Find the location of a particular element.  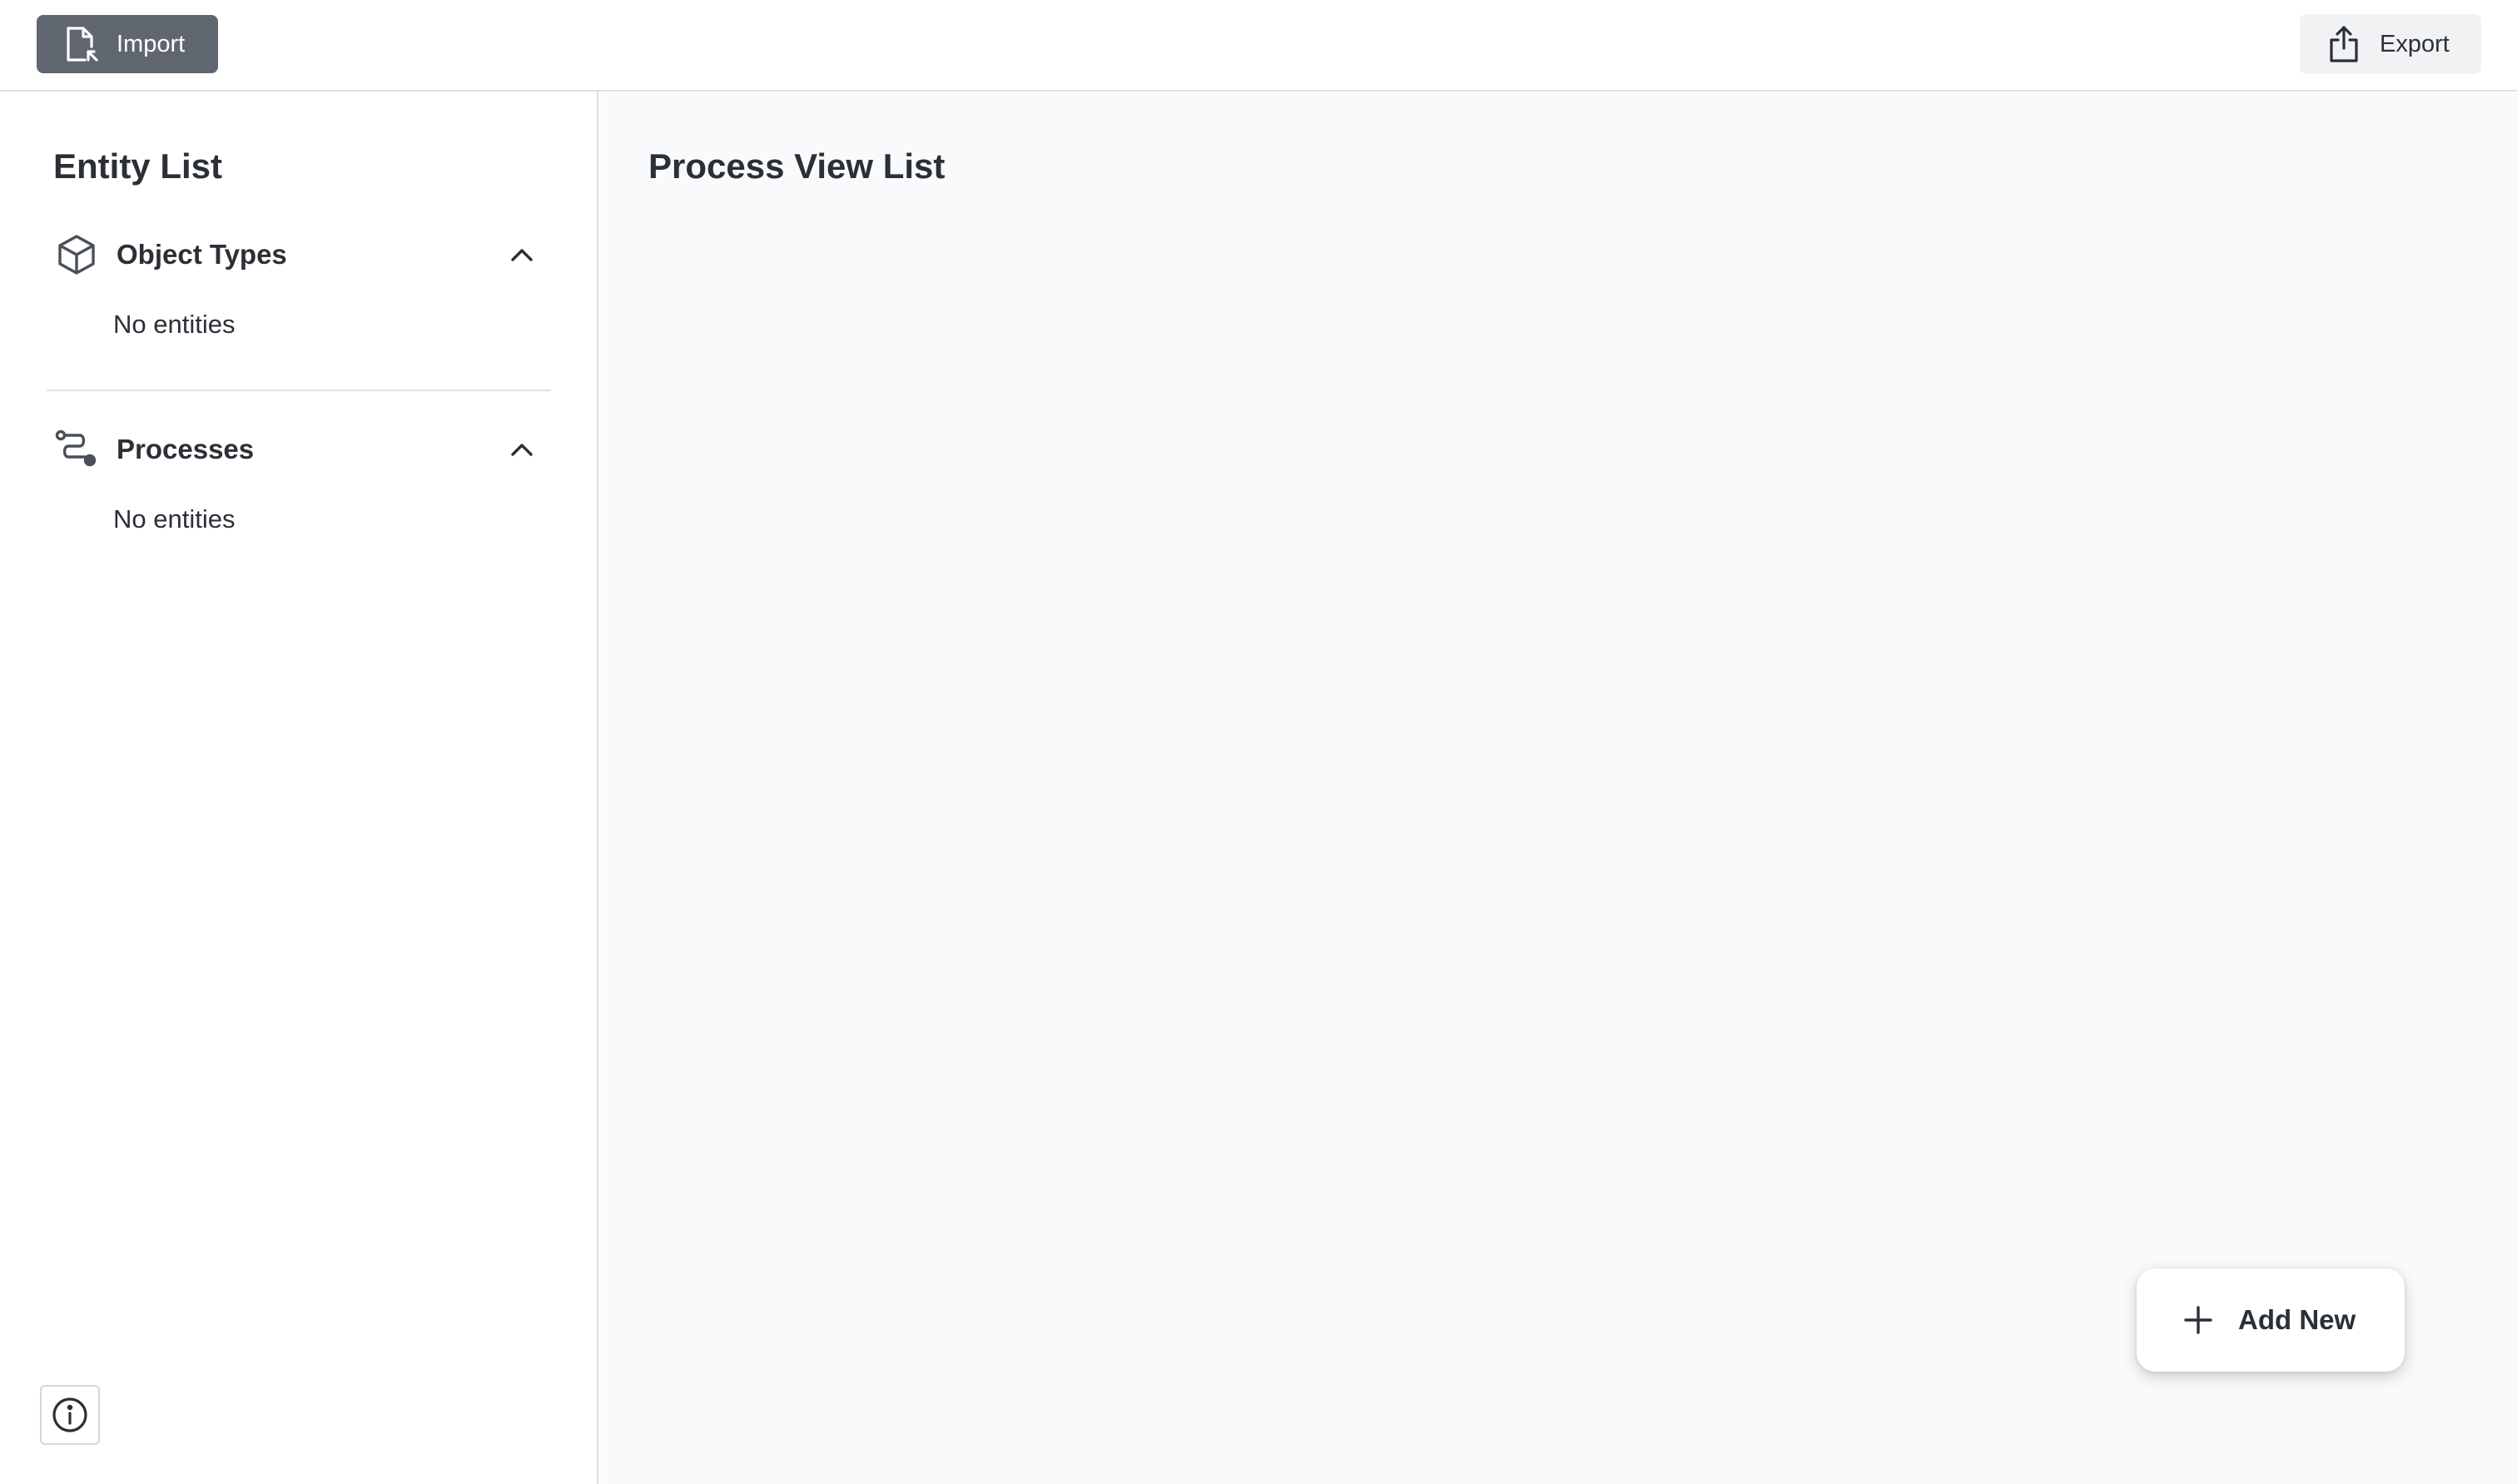

cube-icon is located at coordinates (76, 255).